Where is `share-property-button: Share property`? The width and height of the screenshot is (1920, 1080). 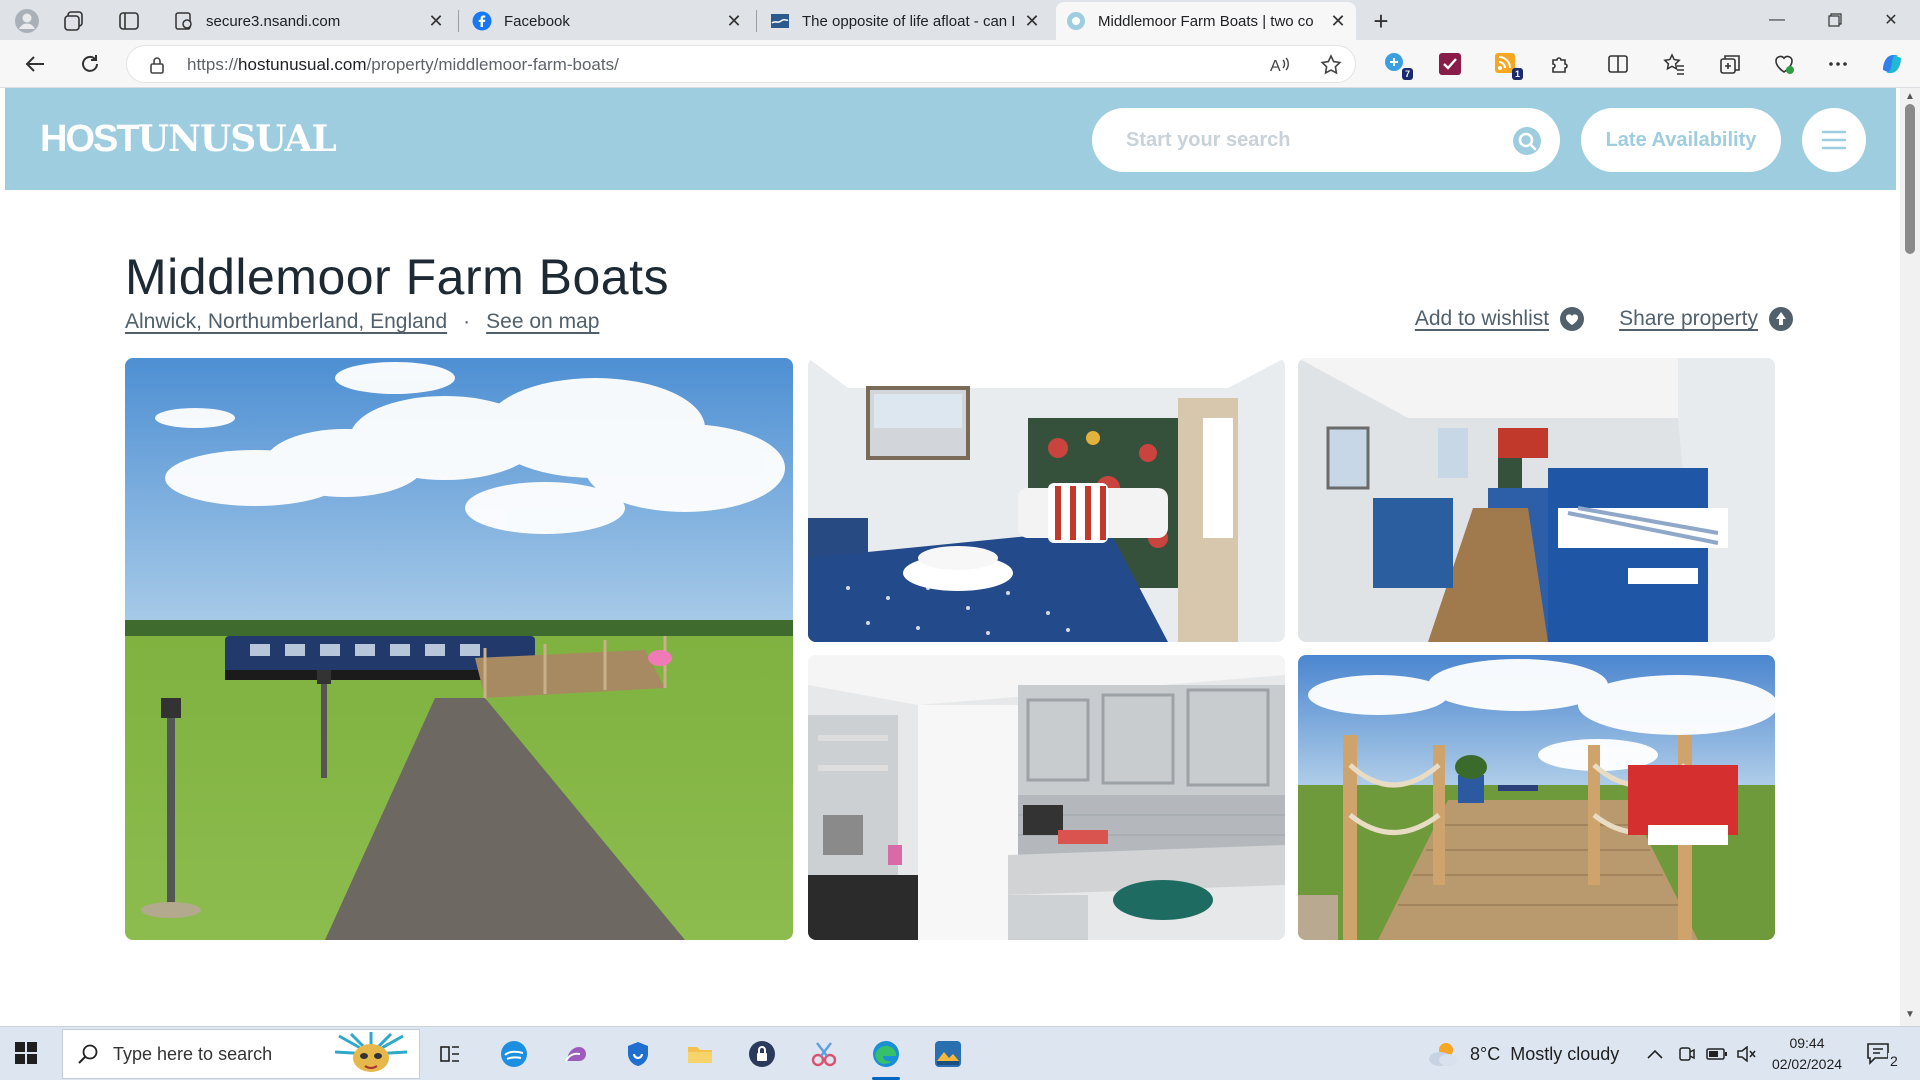
share-property-button: Share property is located at coordinates (1706, 319).